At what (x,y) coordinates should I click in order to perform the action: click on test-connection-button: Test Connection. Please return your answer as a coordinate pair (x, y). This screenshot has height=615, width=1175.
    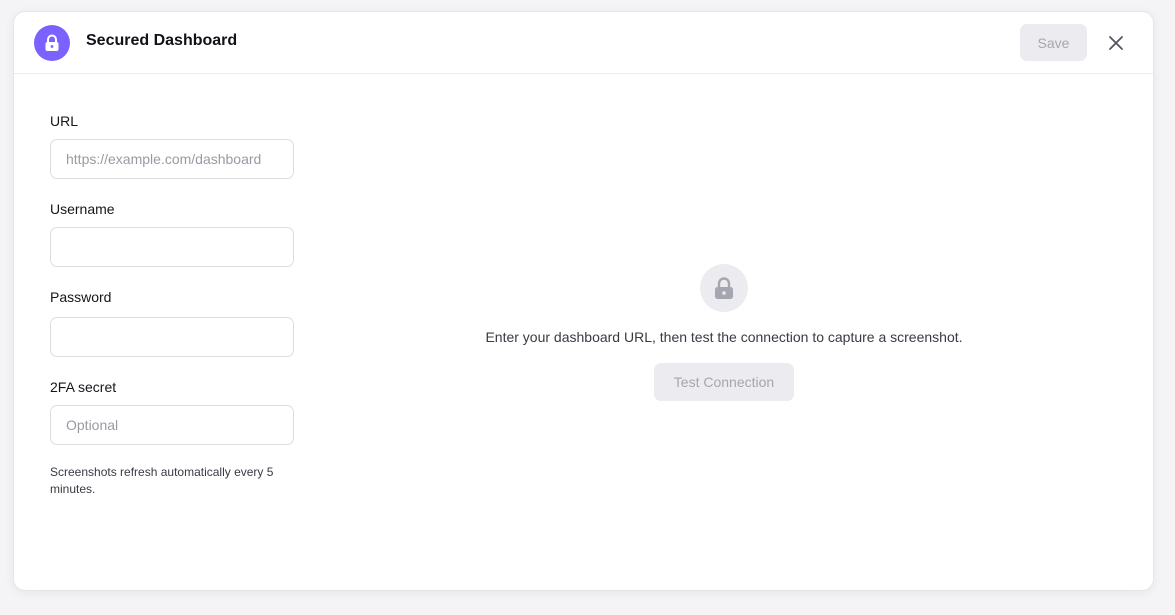
    Looking at the image, I should click on (724, 382).